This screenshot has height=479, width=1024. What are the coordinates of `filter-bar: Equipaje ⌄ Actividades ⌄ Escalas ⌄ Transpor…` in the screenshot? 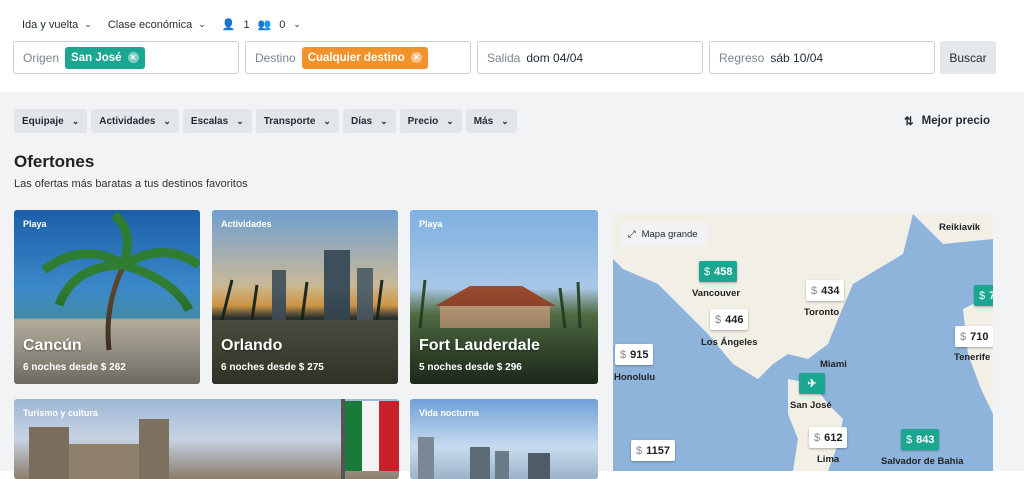 It's located at (265, 121).